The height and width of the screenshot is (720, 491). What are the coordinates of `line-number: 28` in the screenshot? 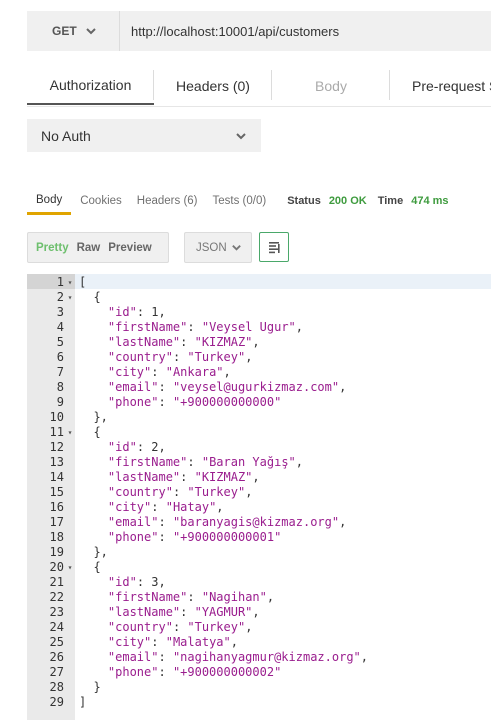 It's located at (56, 687).